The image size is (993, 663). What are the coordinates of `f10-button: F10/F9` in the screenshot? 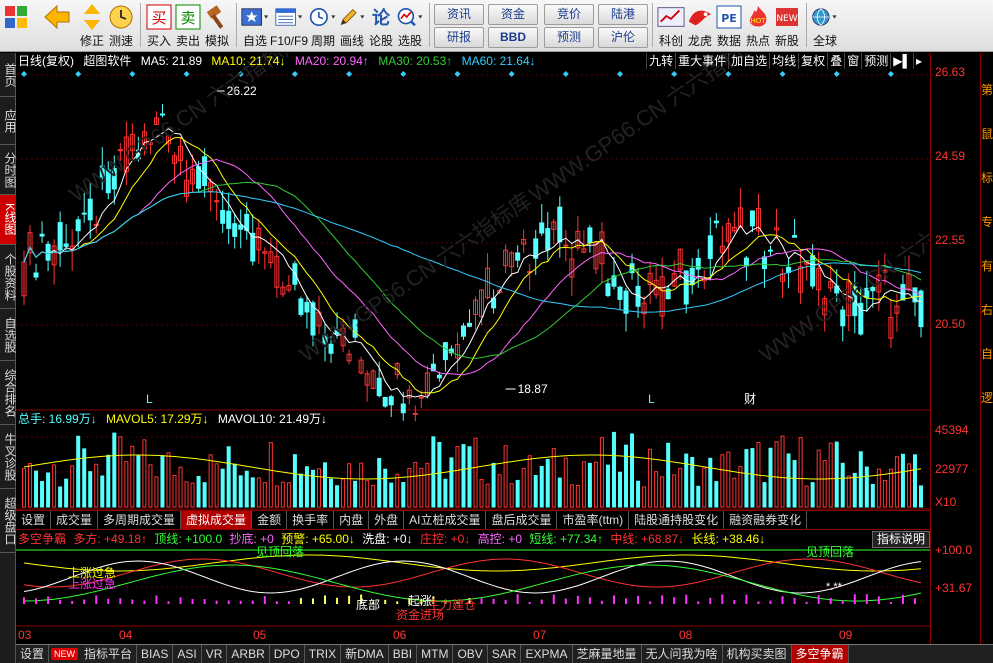 It's located at (289, 25).